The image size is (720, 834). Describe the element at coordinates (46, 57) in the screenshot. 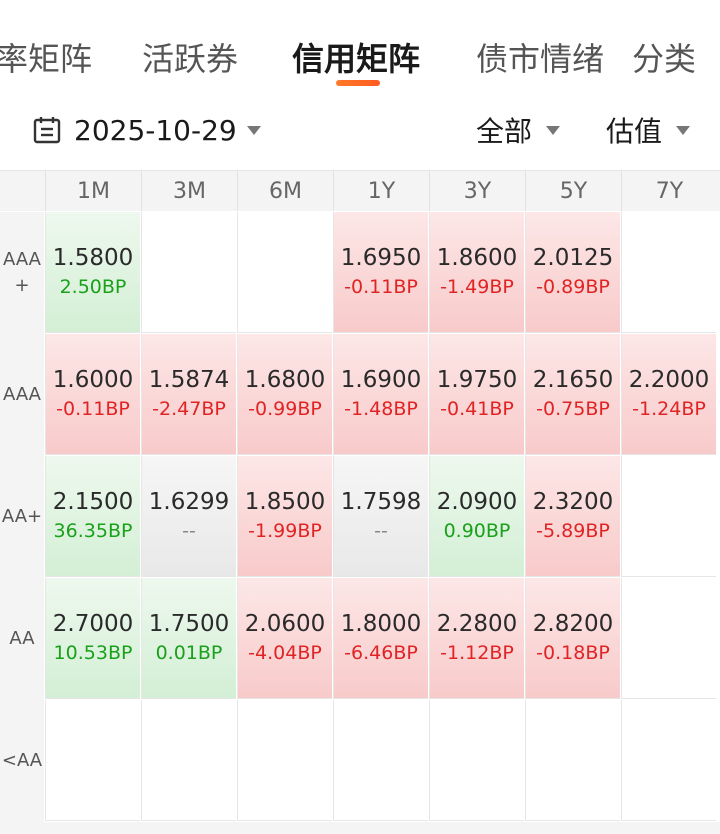

I see `tab-rate-matrix: 率矩阵` at that location.